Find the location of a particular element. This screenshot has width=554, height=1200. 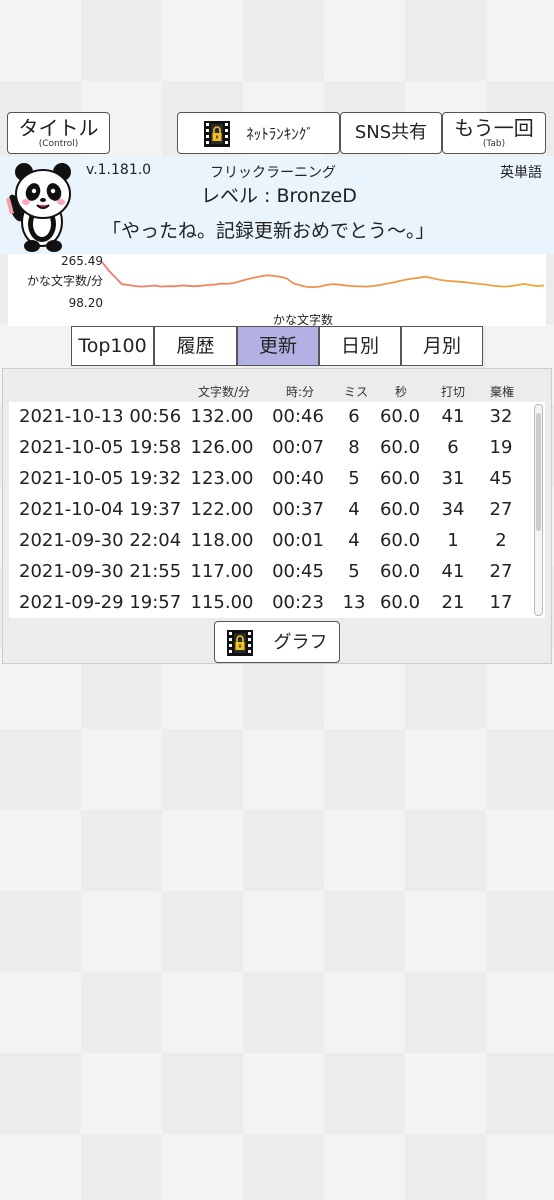

tab-updates: 更新 is located at coordinates (278, 346).